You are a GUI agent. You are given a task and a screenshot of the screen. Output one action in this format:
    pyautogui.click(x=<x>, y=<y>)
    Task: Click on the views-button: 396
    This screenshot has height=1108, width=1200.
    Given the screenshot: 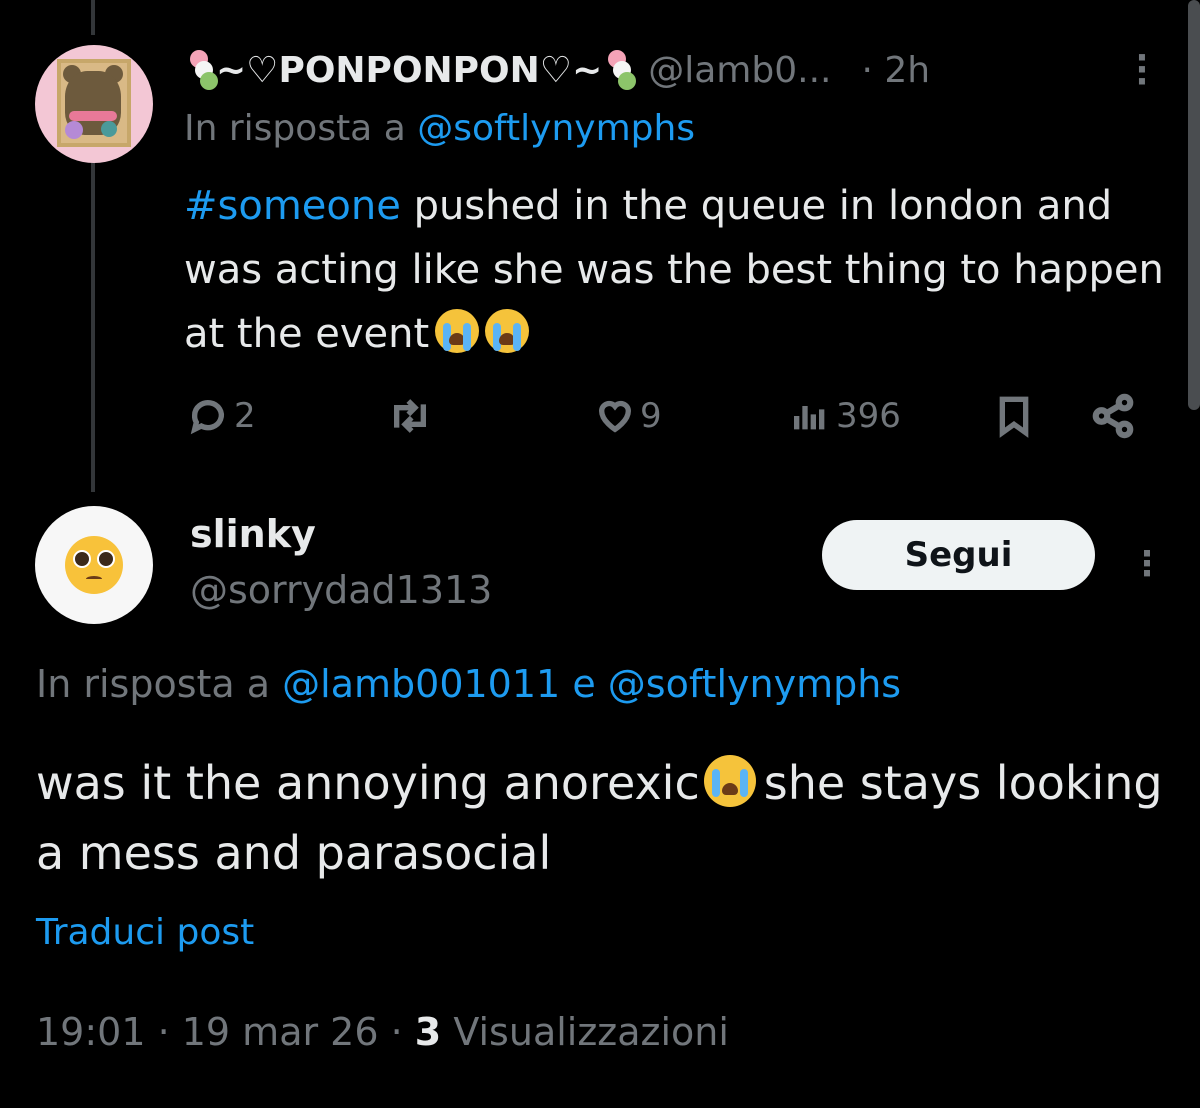 What is the action you would take?
    pyautogui.click(x=845, y=416)
    